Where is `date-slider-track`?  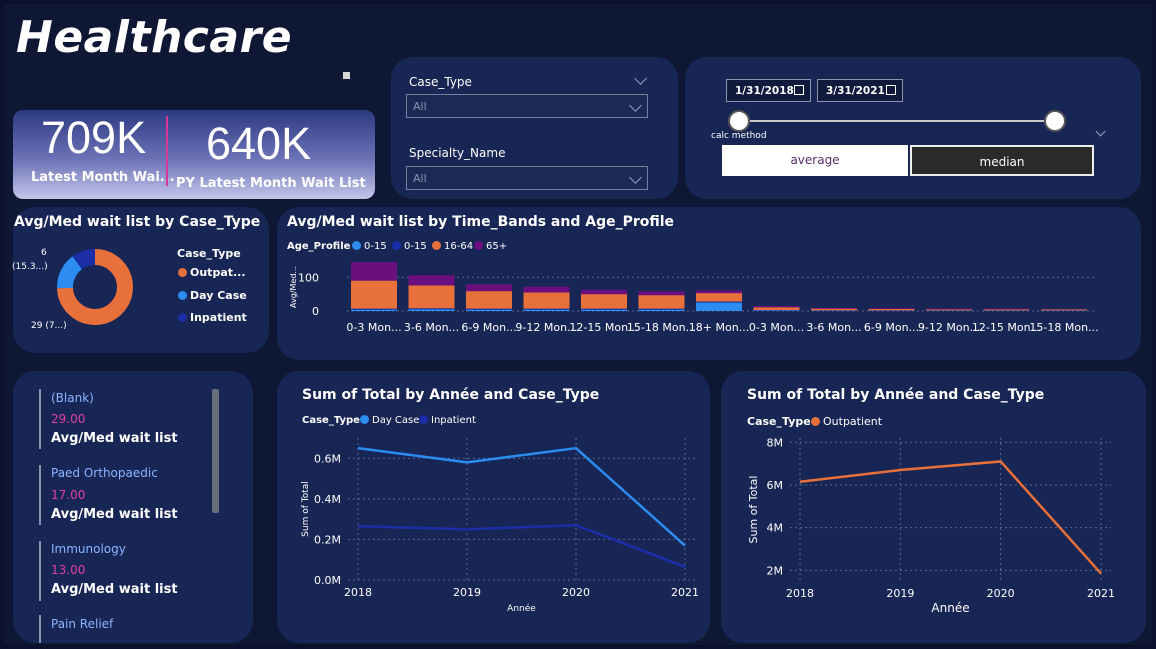
date-slider-track is located at coordinates (897, 121).